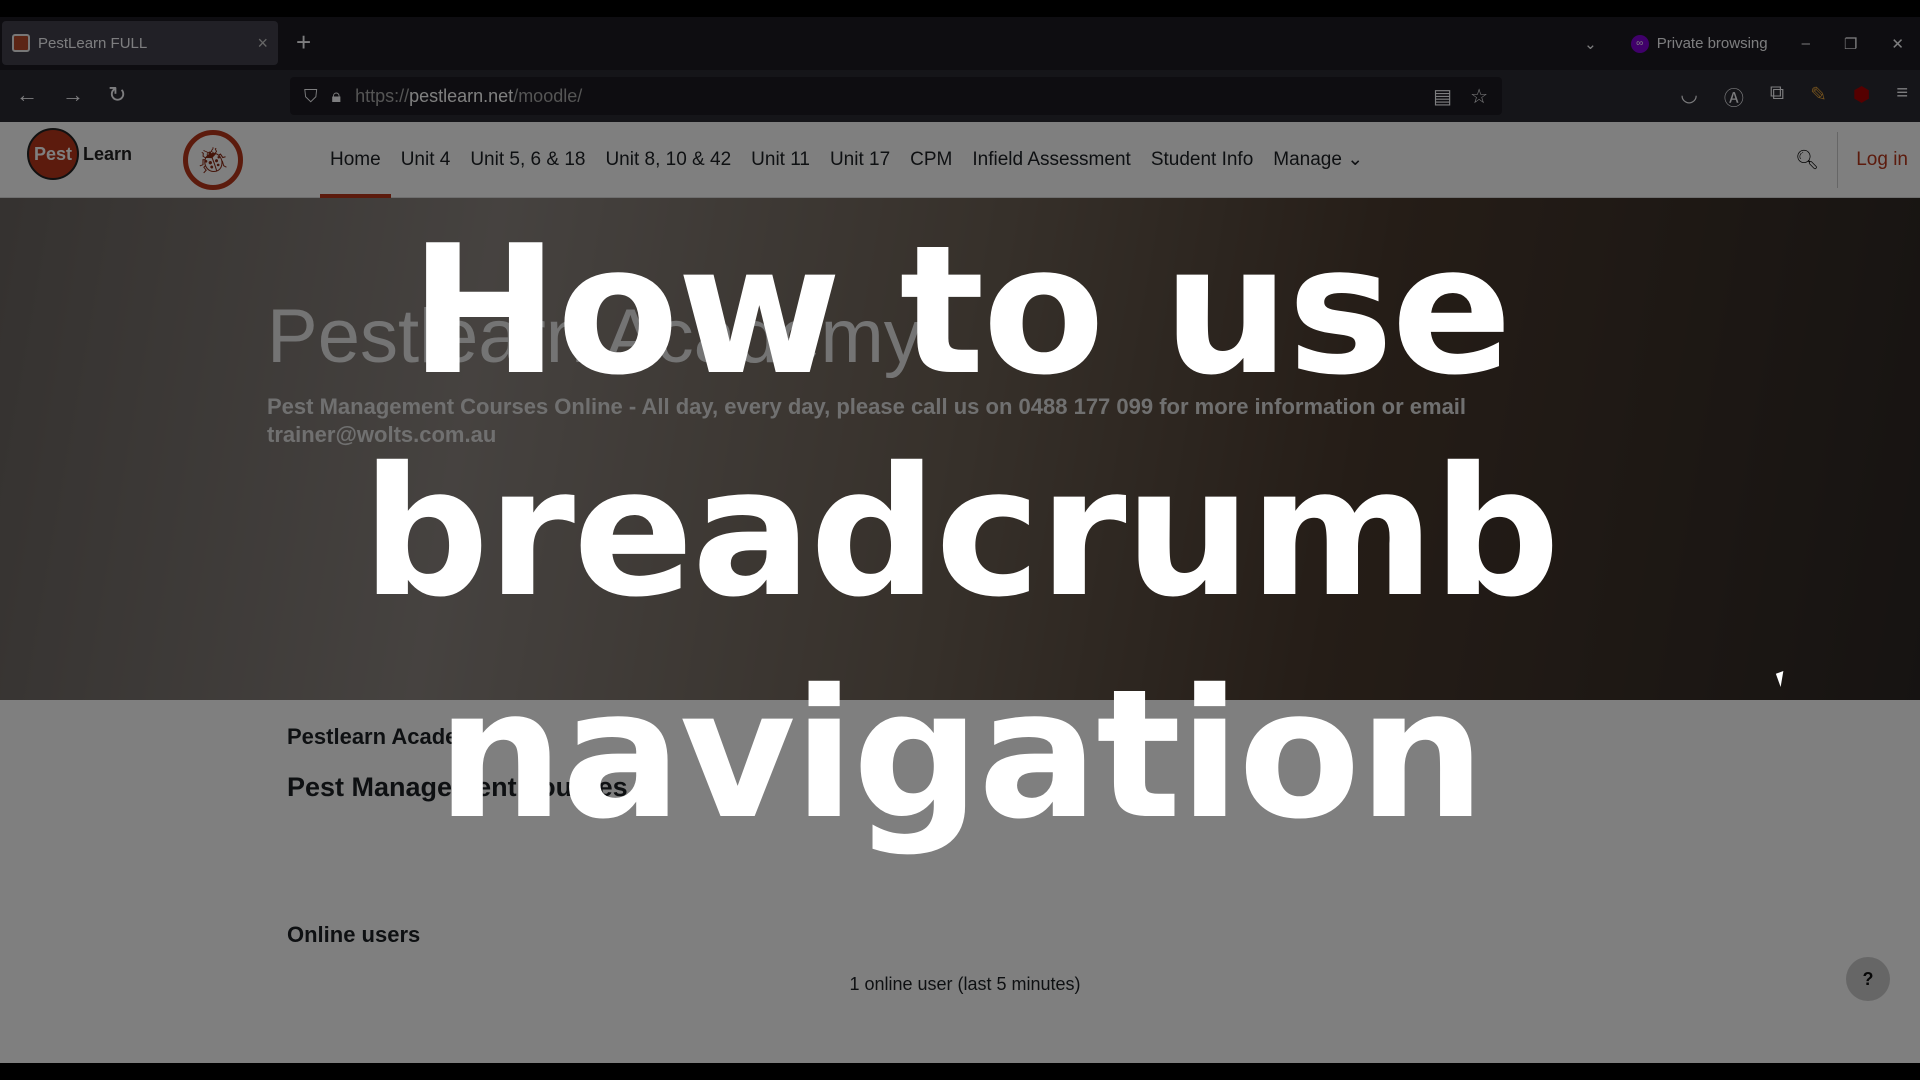 This screenshot has width=1920, height=1080. Describe the element at coordinates (961, 754) in the screenshot. I see `overlay-line: navigation` at that location.